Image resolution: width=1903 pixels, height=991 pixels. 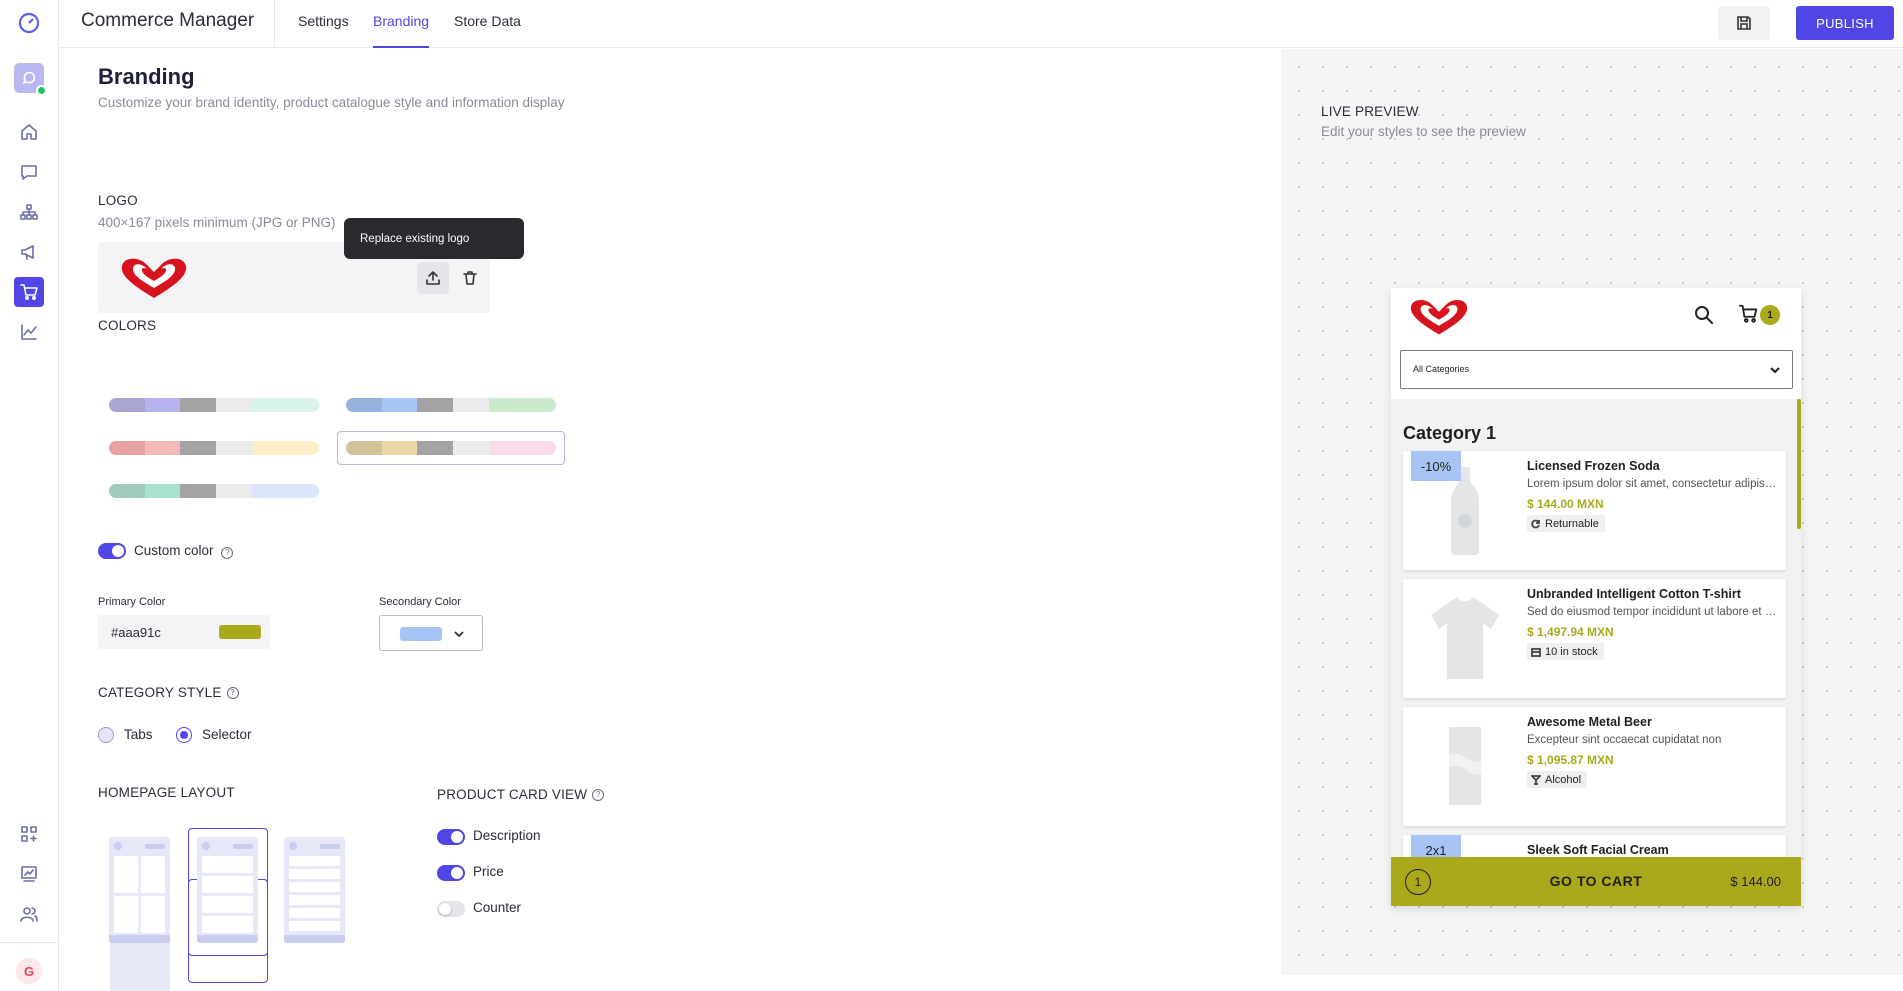 What do you see at coordinates (1465, 766) in the screenshot?
I see `can-icon` at bounding box center [1465, 766].